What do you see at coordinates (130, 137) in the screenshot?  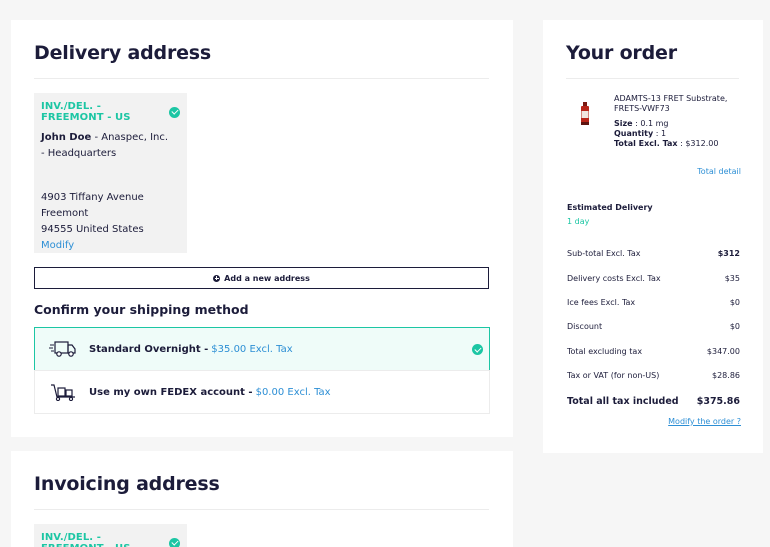 I see `address-company: - Anaspec, Inc.` at bounding box center [130, 137].